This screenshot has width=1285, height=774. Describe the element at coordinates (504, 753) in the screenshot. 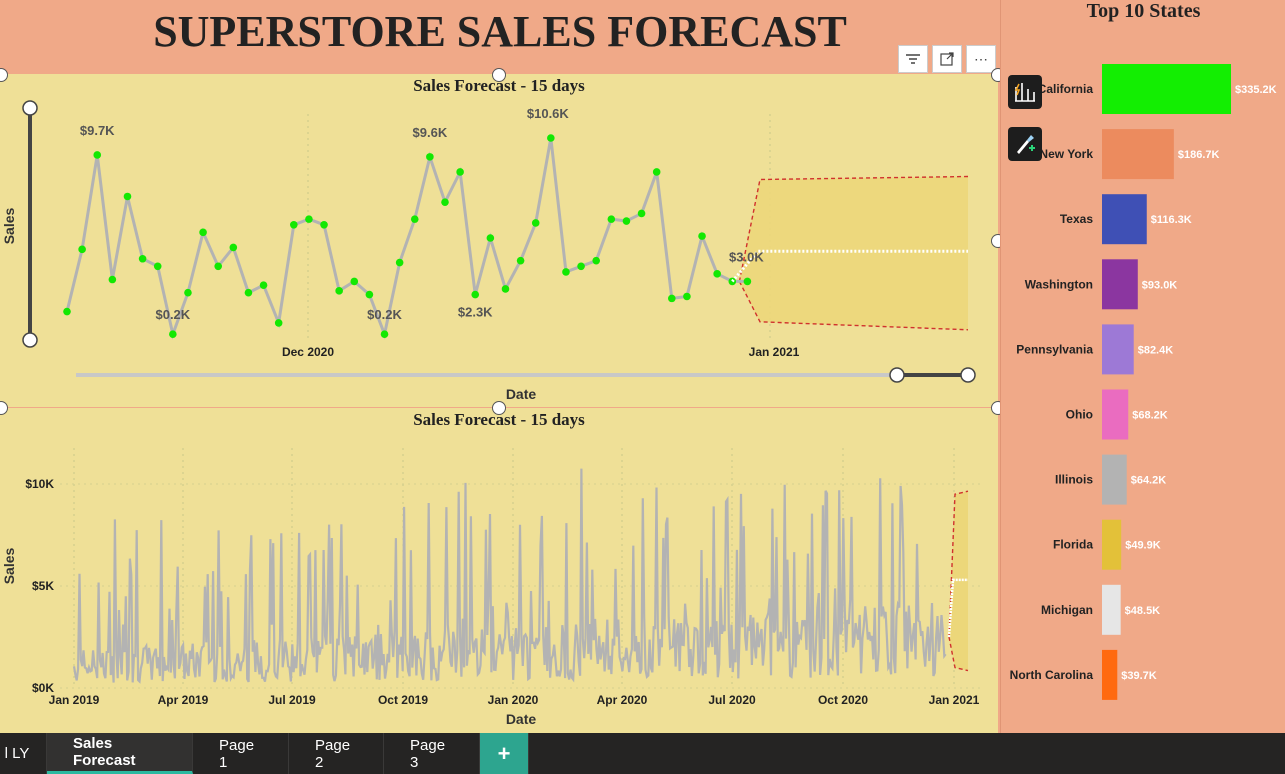

I see `add-page-button: +` at that location.